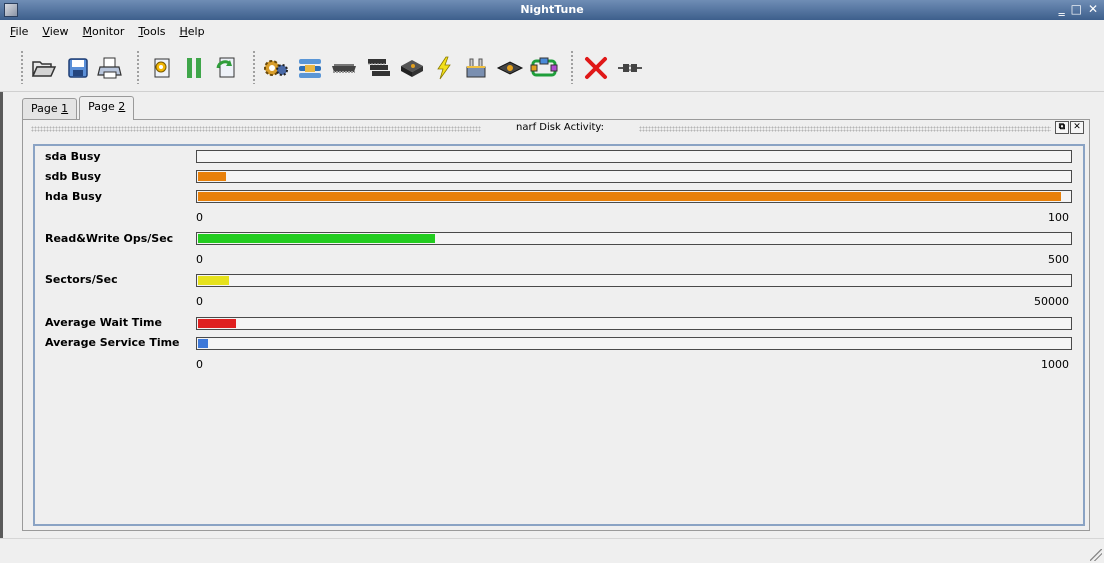  Describe the element at coordinates (81, 279) in the screenshot. I see `metric-label: Sectors/Sec` at that location.